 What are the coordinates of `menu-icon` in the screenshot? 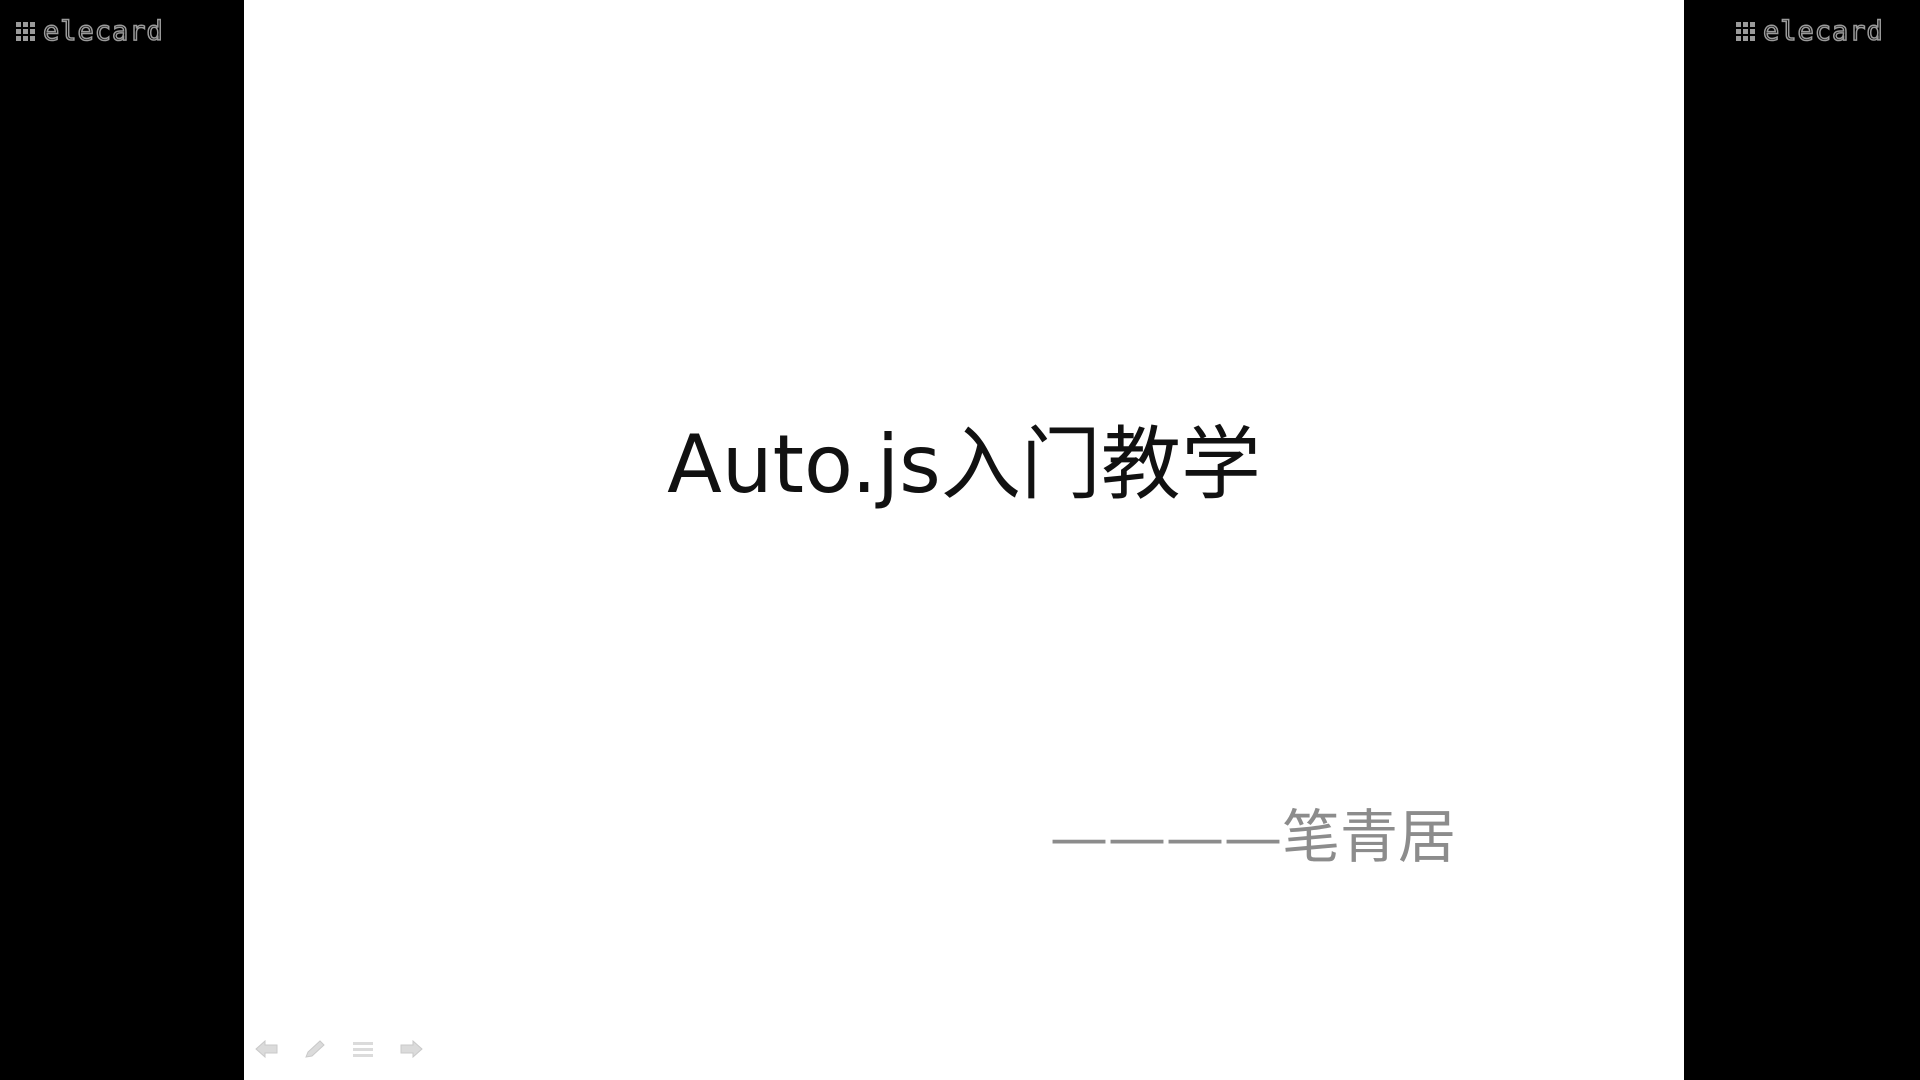 It's located at (363, 1049).